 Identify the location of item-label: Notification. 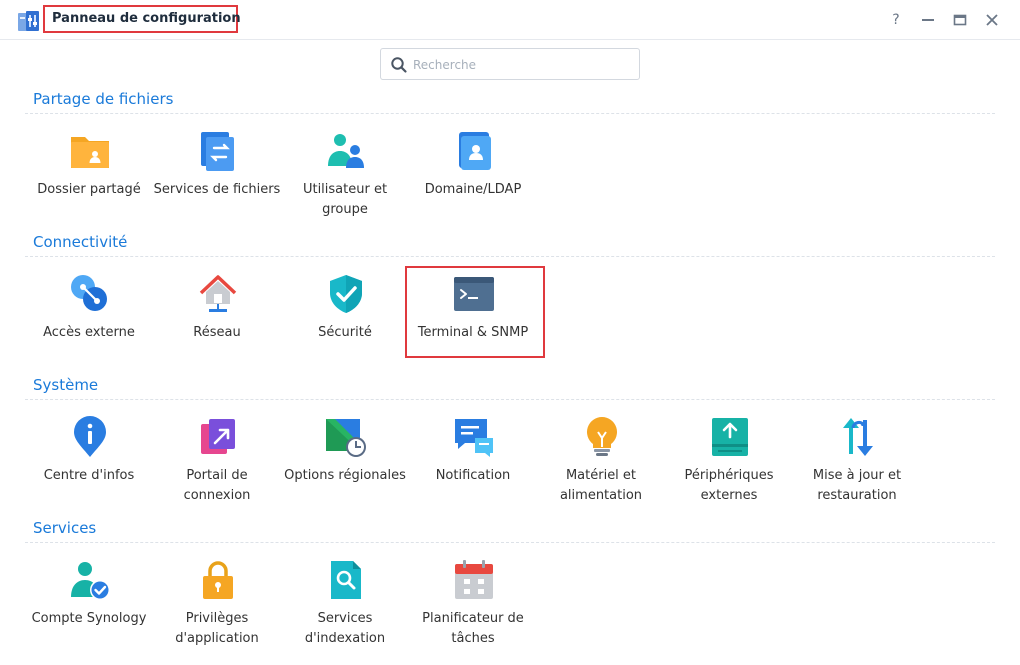
(473, 475).